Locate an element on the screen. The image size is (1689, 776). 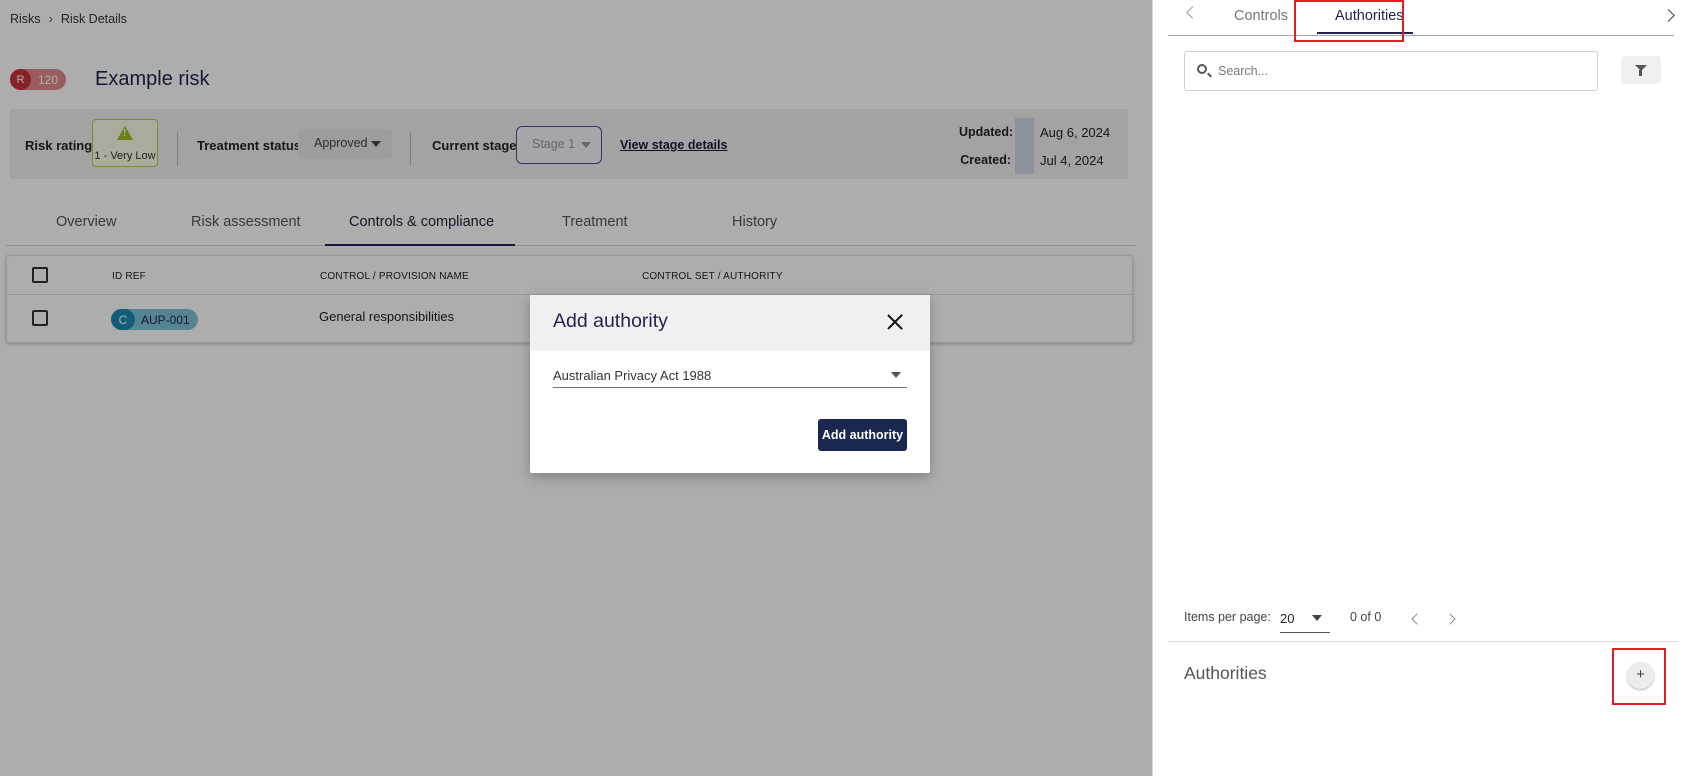
chevron-right-icon is located at coordinates (1668, 15).